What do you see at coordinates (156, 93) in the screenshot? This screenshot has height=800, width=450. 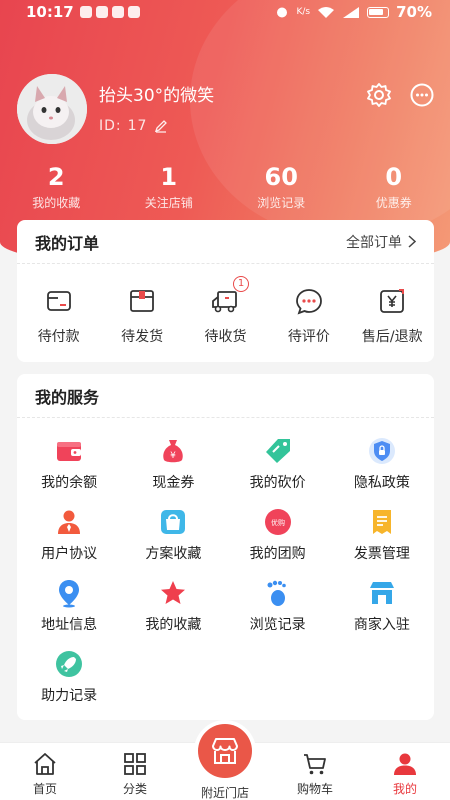 I see `user-name: 抬头30°的微笑` at bounding box center [156, 93].